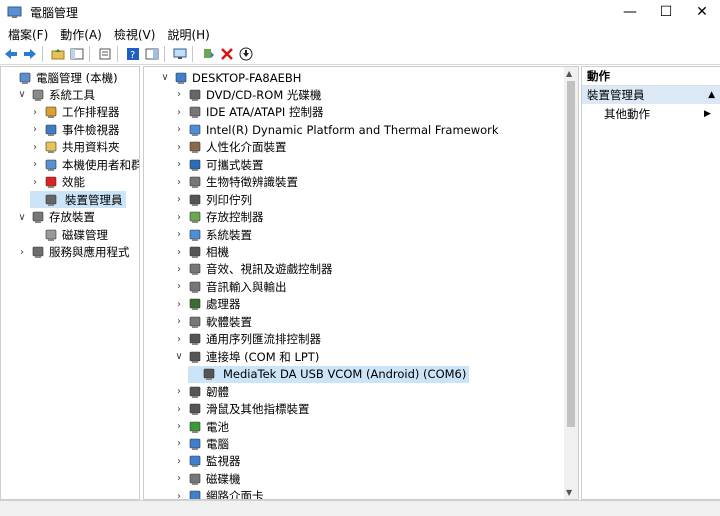  What do you see at coordinates (569, 492) in the screenshot?
I see `scroll-down-icon: ▼` at bounding box center [569, 492].